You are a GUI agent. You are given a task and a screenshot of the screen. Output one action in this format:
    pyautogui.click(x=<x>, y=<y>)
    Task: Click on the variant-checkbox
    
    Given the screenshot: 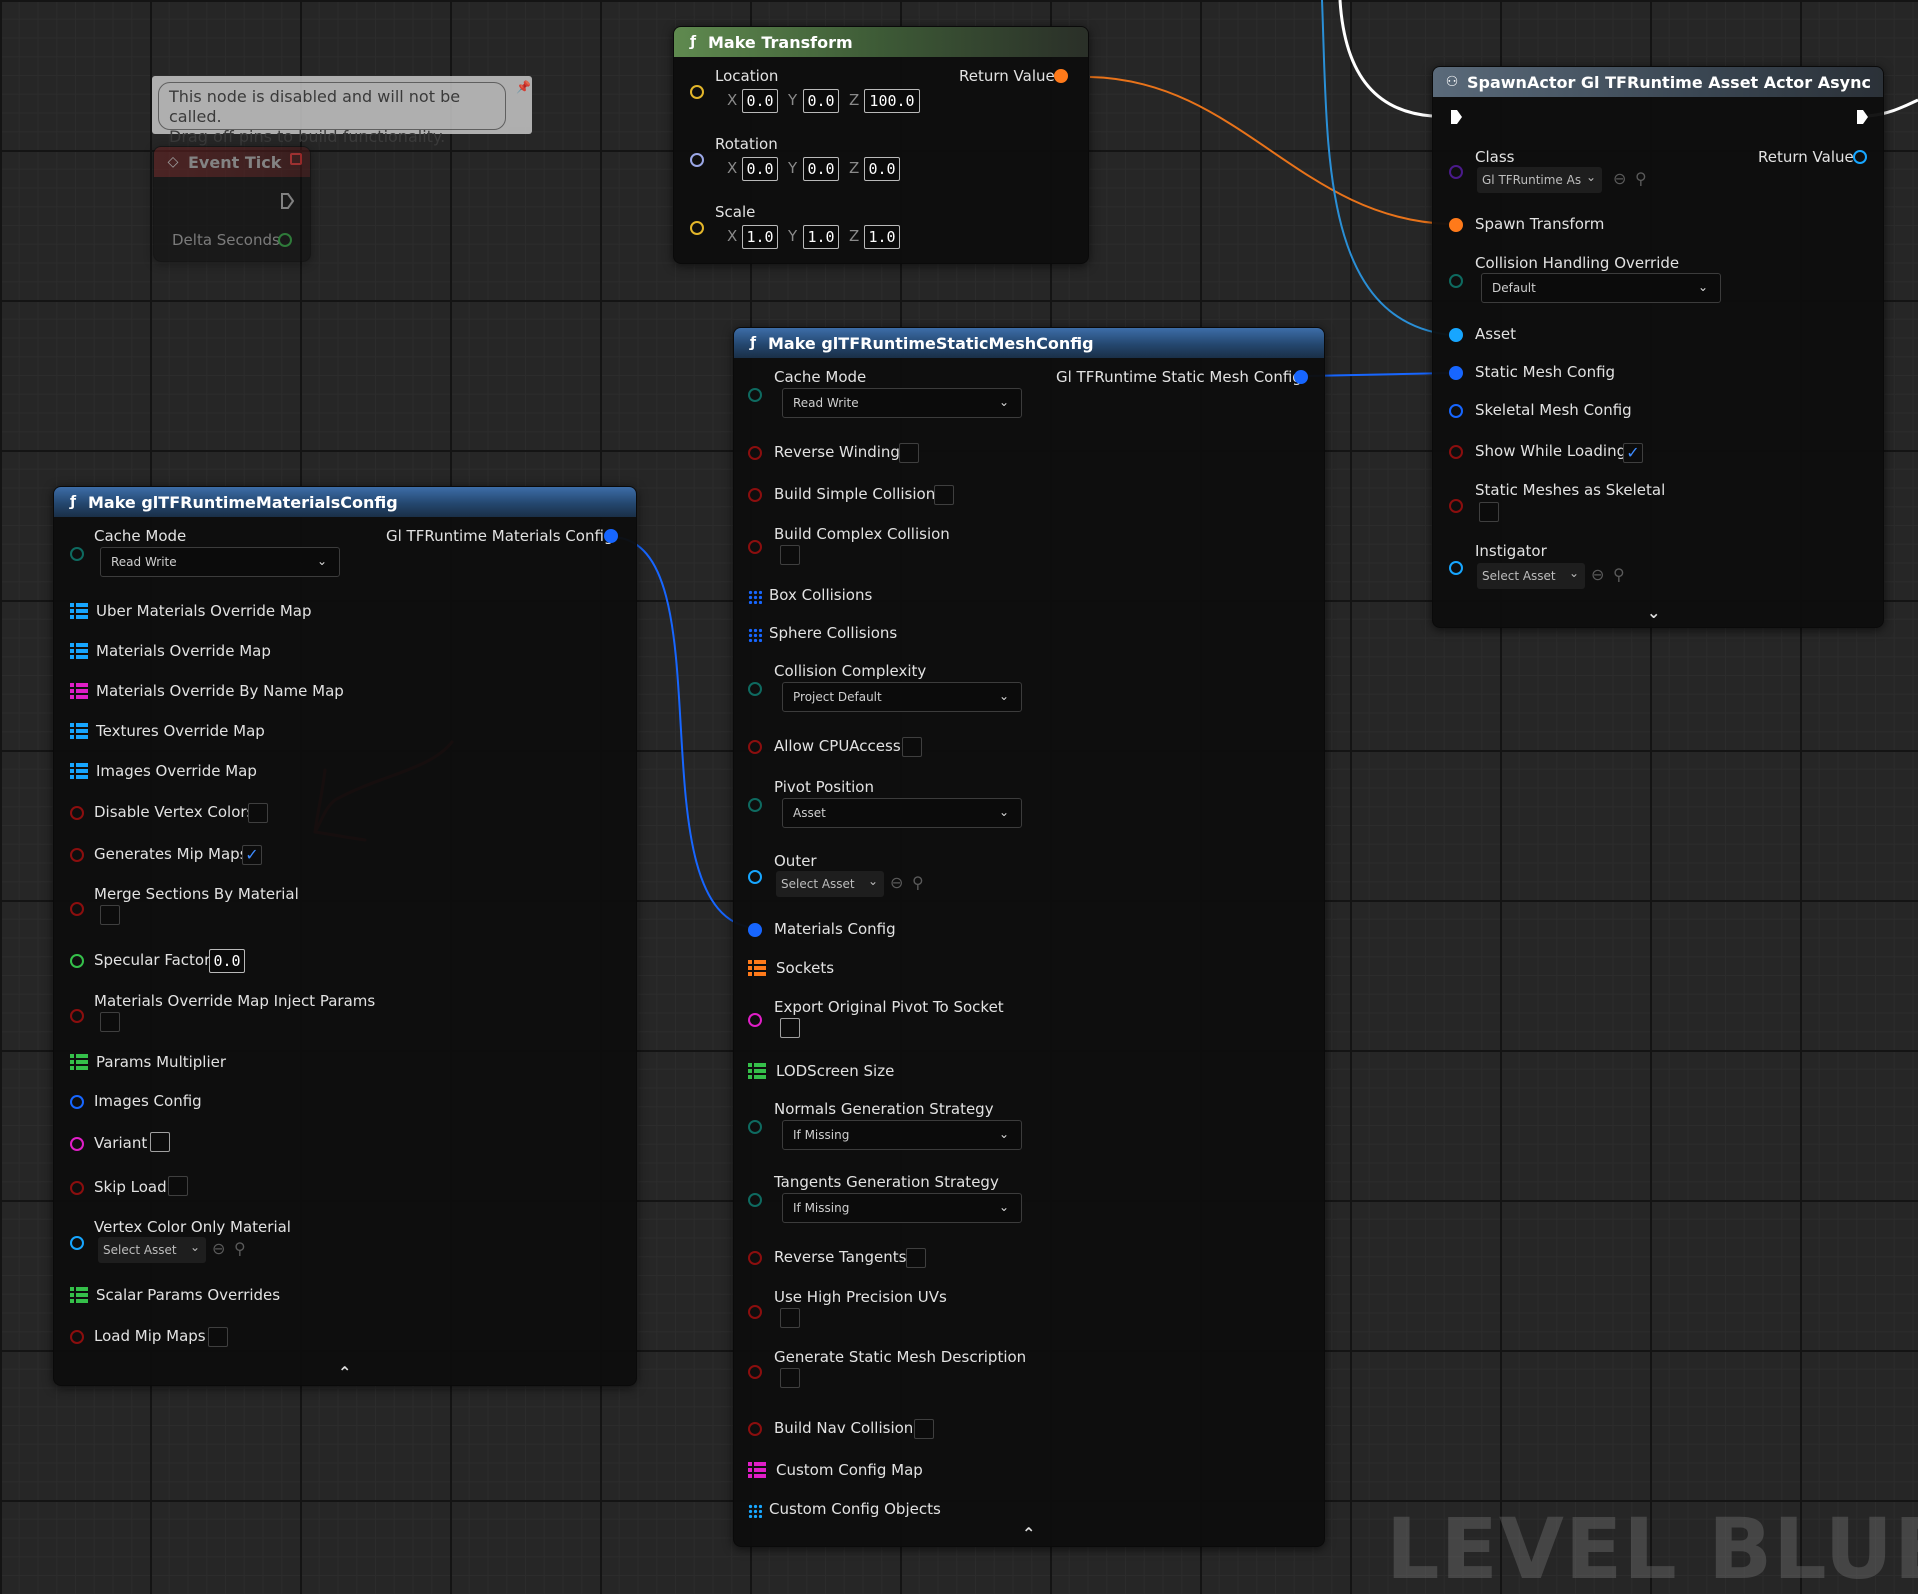 What is the action you would take?
    pyautogui.click(x=160, y=1142)
    